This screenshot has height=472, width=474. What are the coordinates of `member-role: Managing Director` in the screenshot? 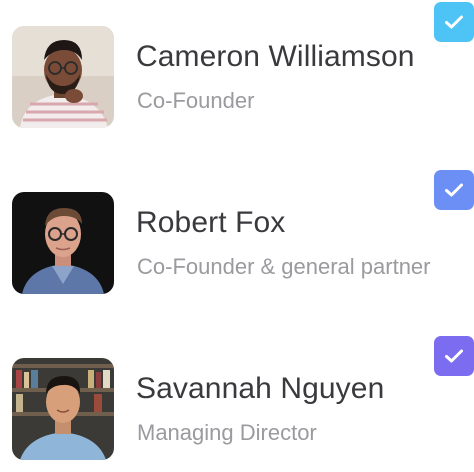 It's located at (227, 432).